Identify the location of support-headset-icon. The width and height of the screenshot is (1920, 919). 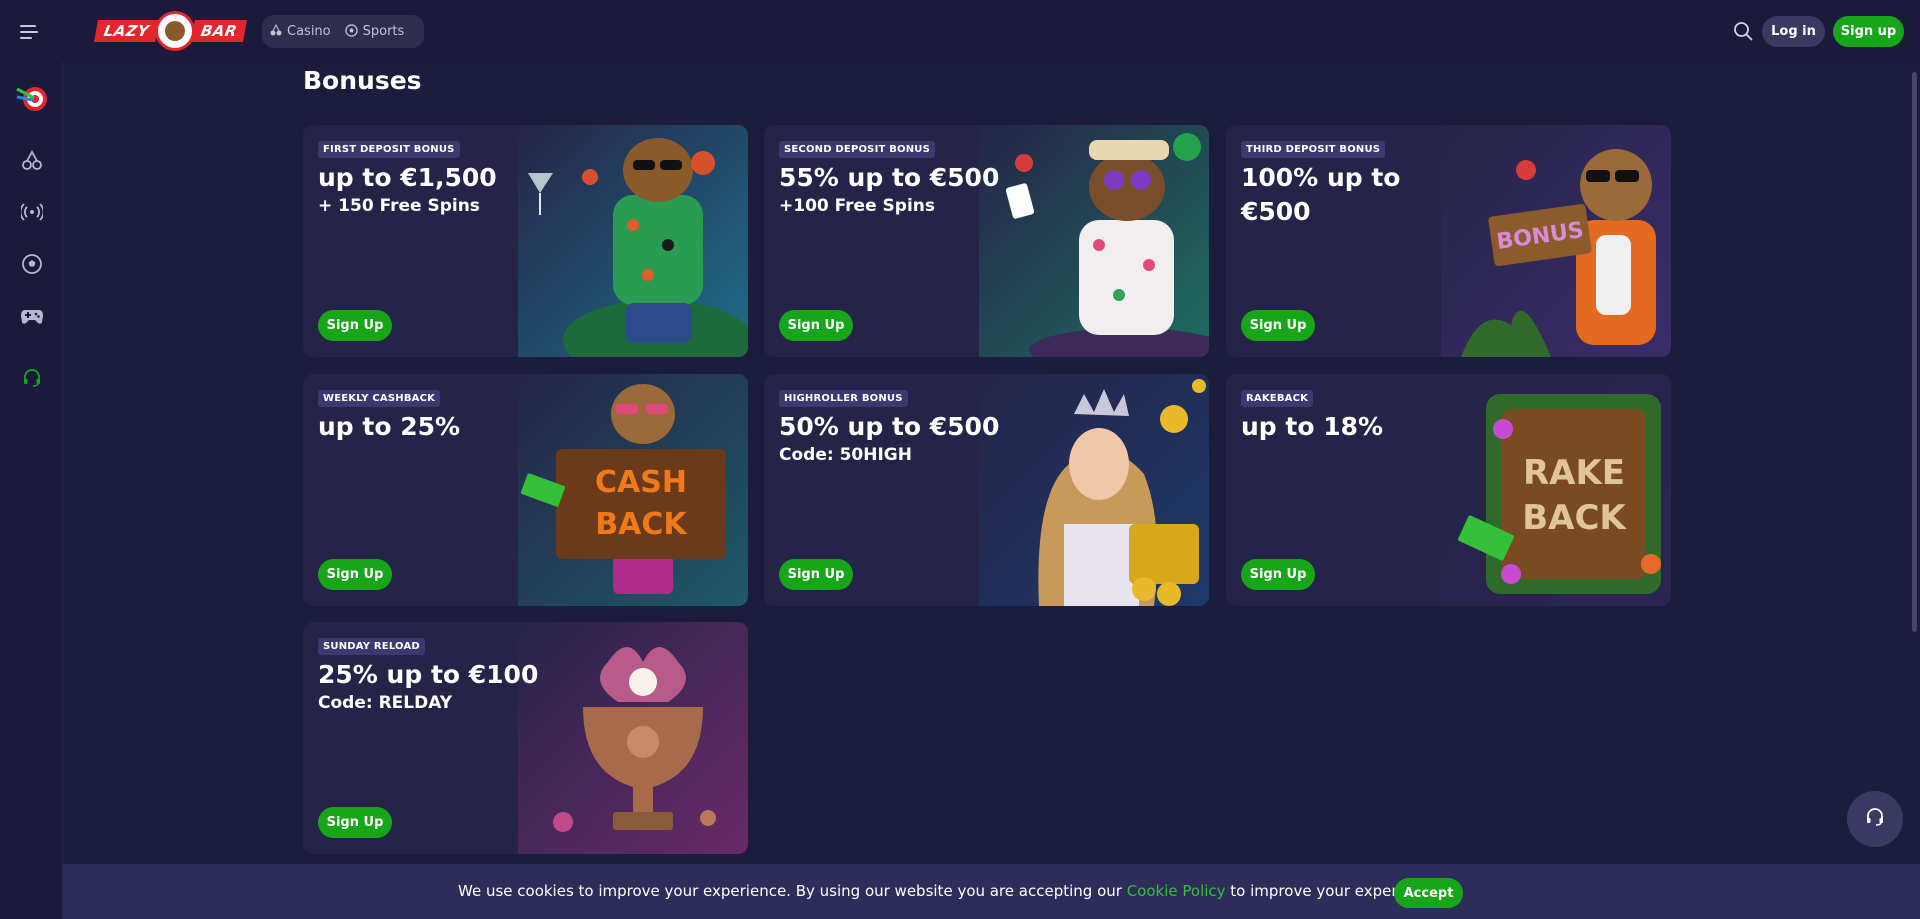
(32, 378).